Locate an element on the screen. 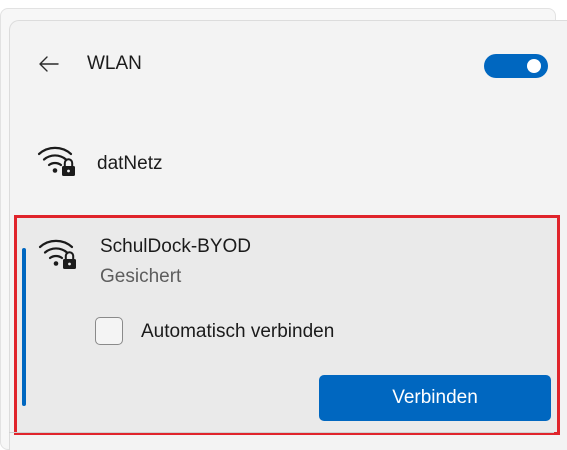  page-title: WLAN is located at coordinates (114, 63).